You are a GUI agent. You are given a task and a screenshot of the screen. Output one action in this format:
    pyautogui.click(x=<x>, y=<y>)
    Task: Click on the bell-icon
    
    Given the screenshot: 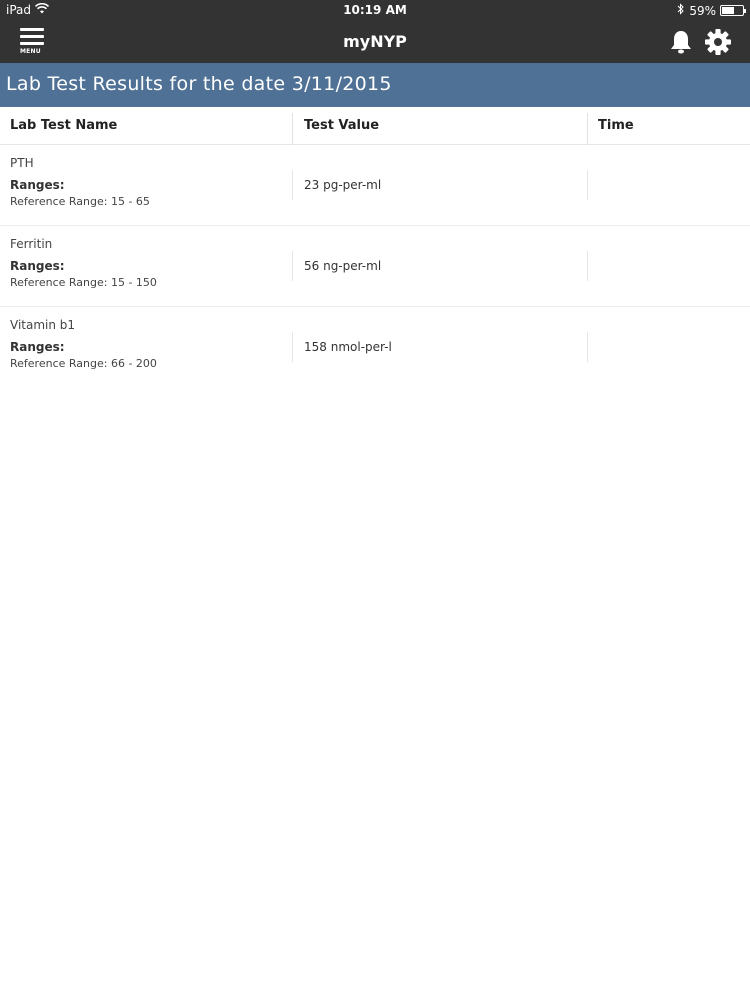 What is the action you would take?
    pyautogui.click(x=681, y=42)
    